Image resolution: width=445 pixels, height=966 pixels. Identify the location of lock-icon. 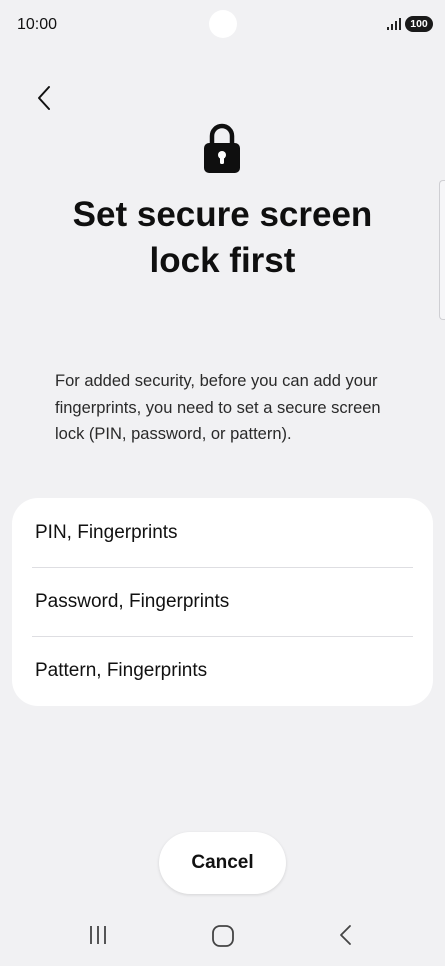
(222, 148).